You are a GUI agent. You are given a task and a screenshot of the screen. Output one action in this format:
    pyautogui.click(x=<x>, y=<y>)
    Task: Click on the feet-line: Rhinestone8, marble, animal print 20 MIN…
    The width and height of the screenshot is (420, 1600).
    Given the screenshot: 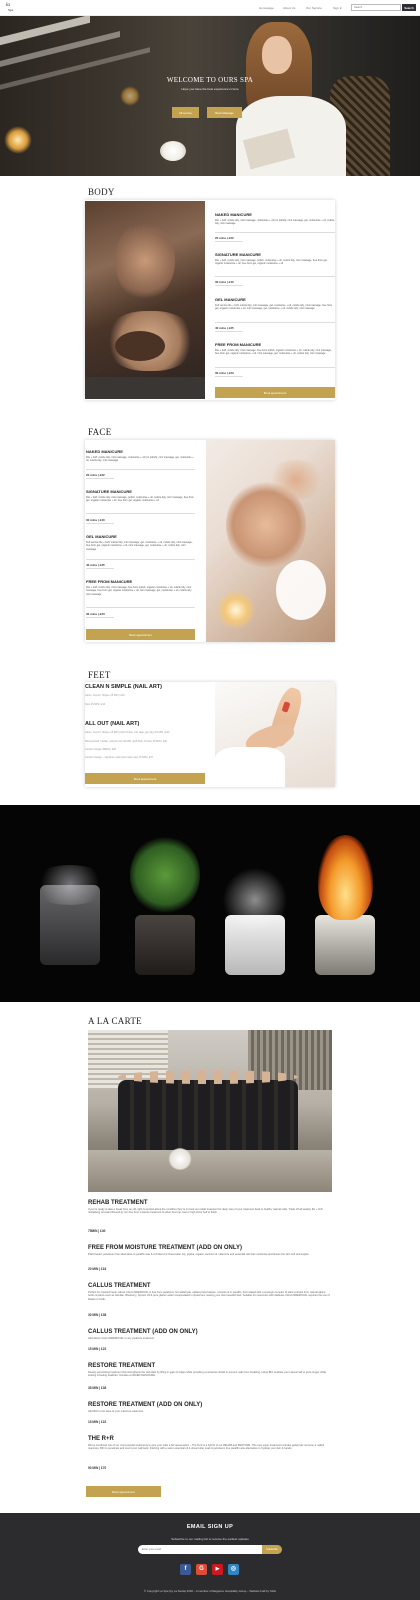 What is the action you would take?
    pyautogui.click(x=126, y=741)
    